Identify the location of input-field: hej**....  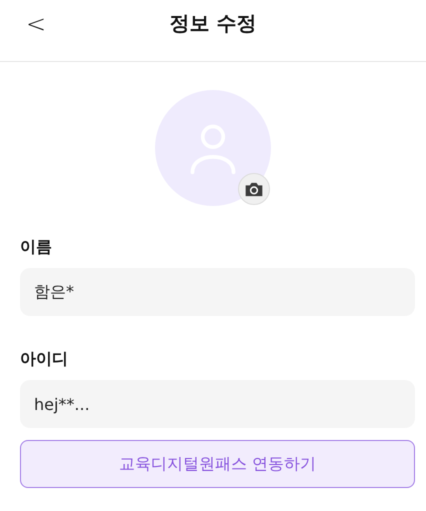
(217, 404).